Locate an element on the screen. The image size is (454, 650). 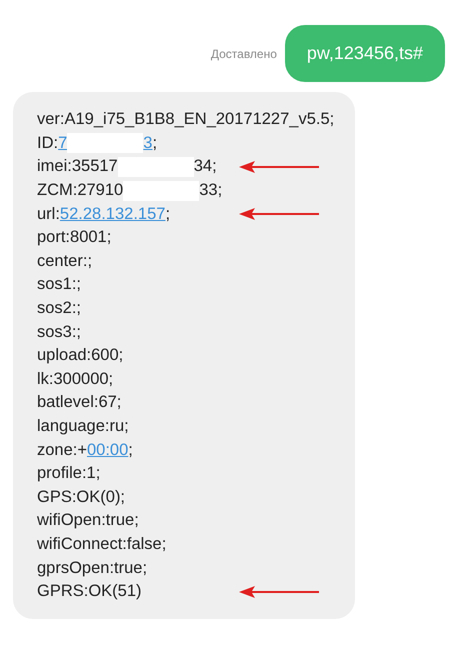
message-text: imei:35517 is located at coordinates (77, 166).